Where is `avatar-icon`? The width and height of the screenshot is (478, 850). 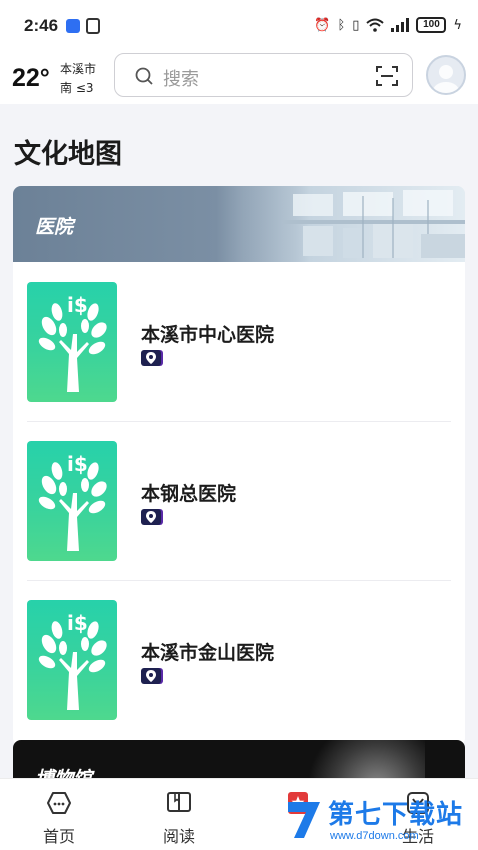 avatar-icon is located at coordinates (446, 79).